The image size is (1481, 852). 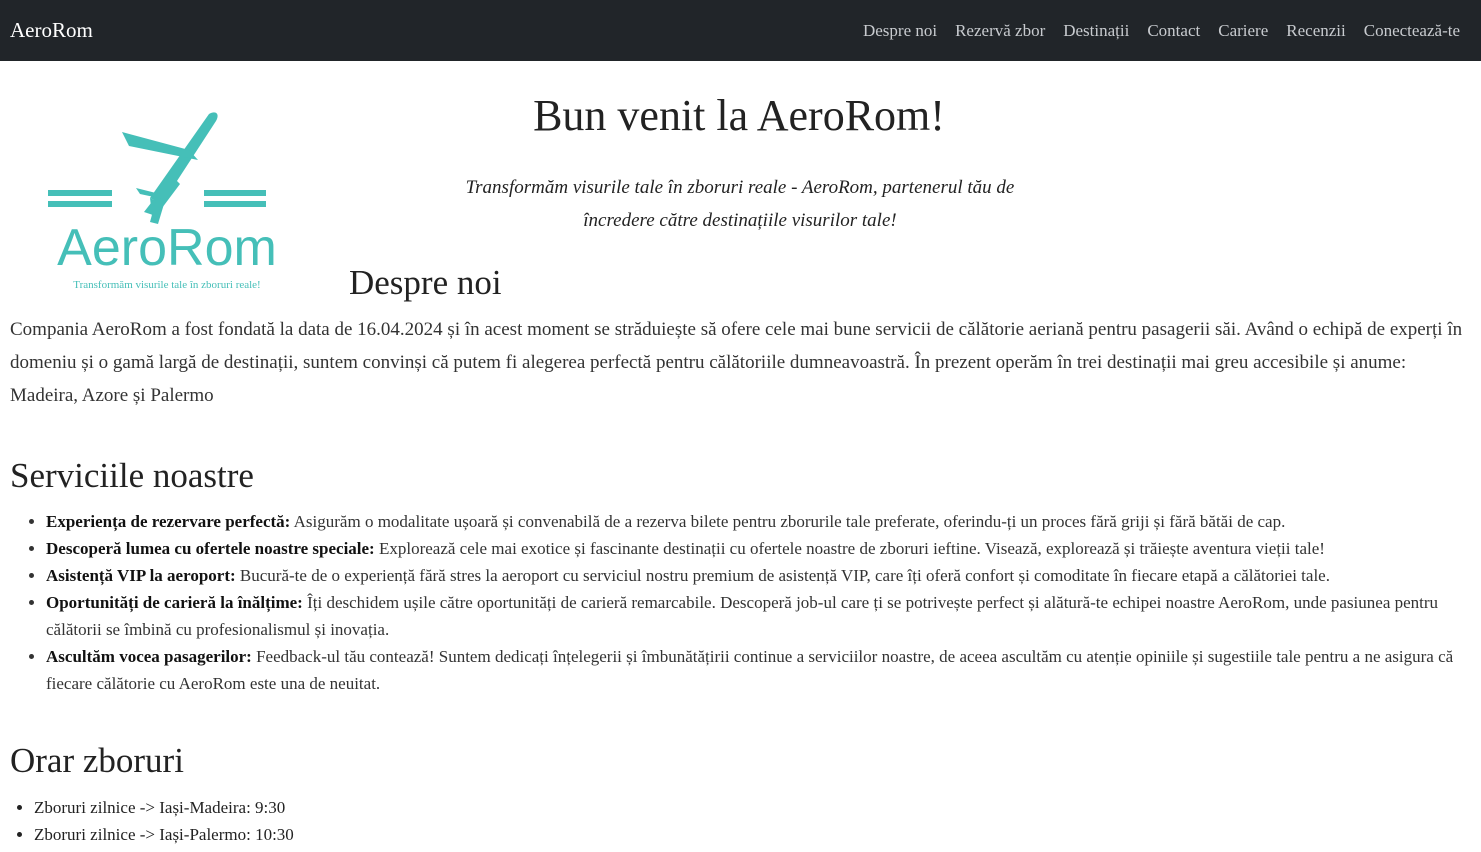 I want to click on services-heading: Serviciile noastre, so click(x=132, y=475).